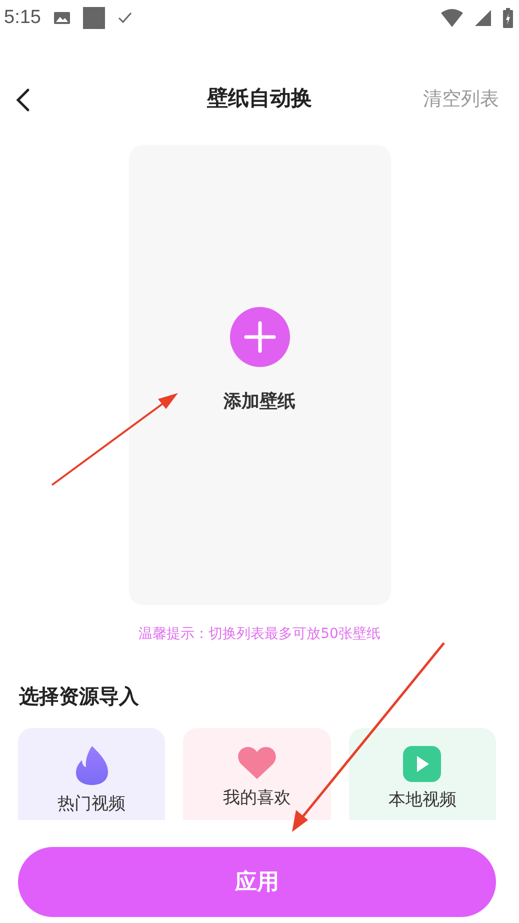 The width and height of the screenshot is (519, 923). What do you see at coordinates (259, 98) in the screenshot?
I see `page-title: 壁纸自动换` at bounding box center [259, 98].